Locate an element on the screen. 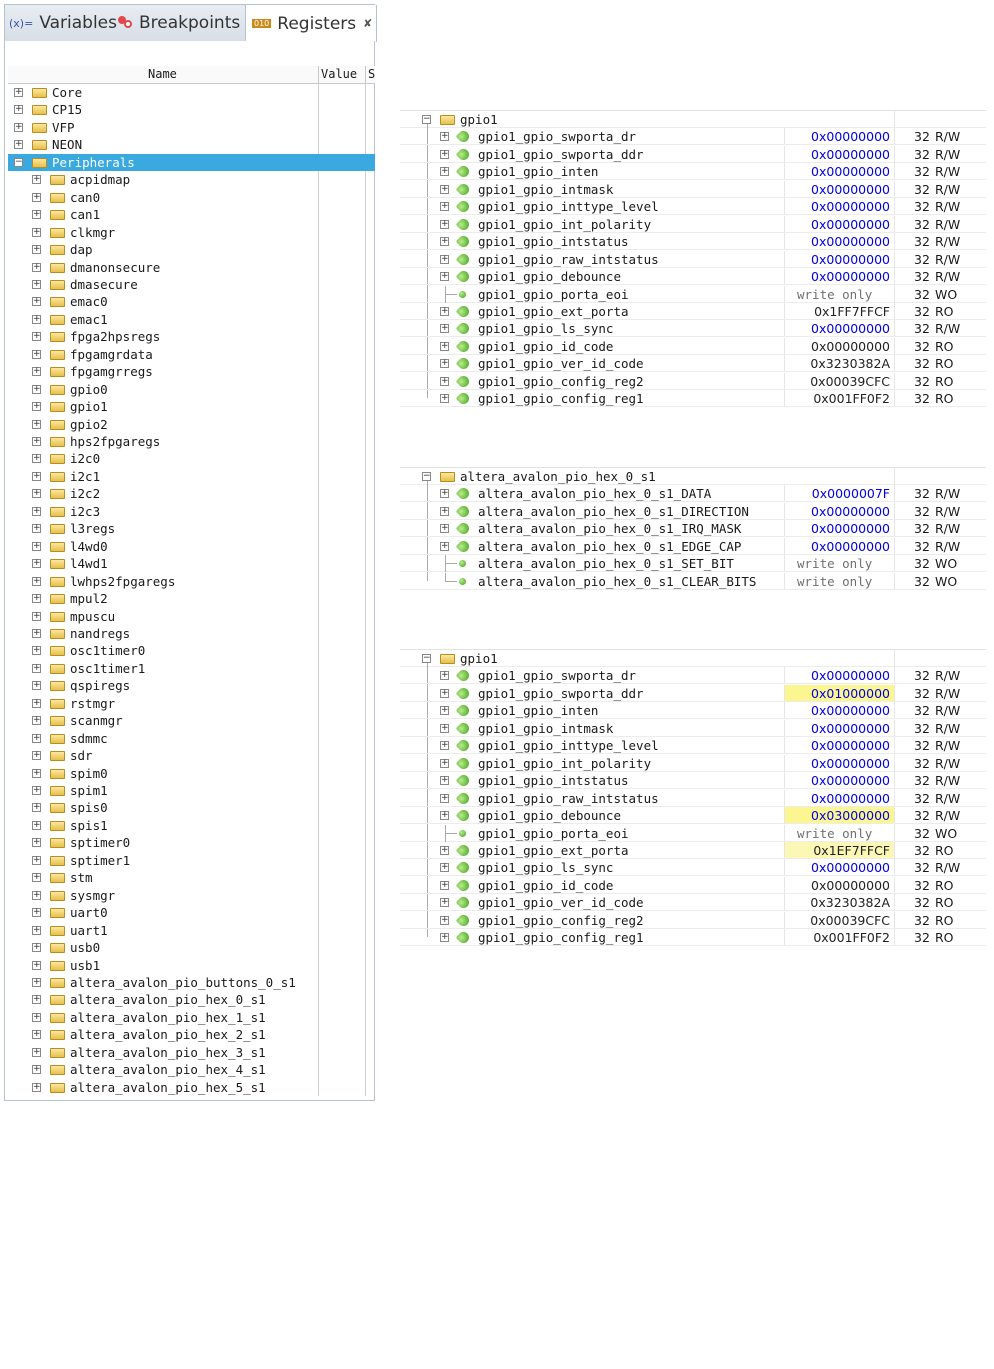 The image size is (994, 1369). tree-item: + sptimer1 is located at coordinates (191, 860).